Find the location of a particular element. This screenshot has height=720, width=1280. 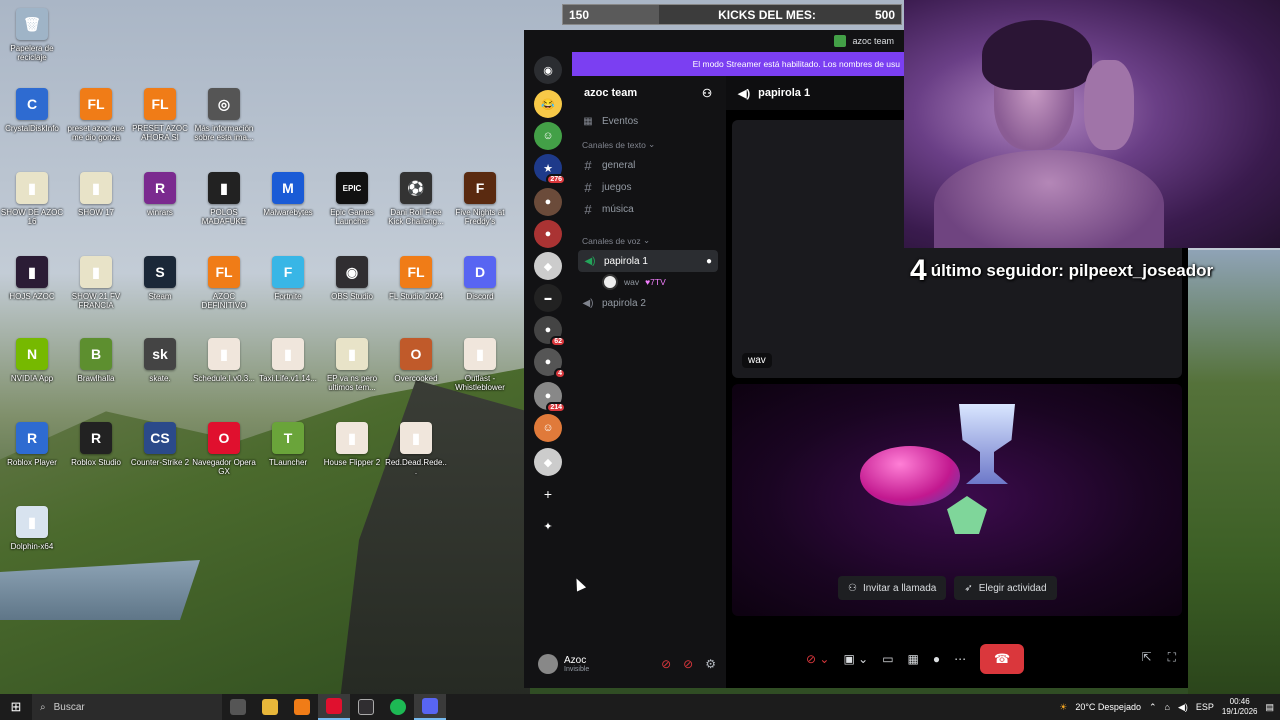

desktop-icon: FL AZOC DEFINITIVO is located at coordinates (224, 283).